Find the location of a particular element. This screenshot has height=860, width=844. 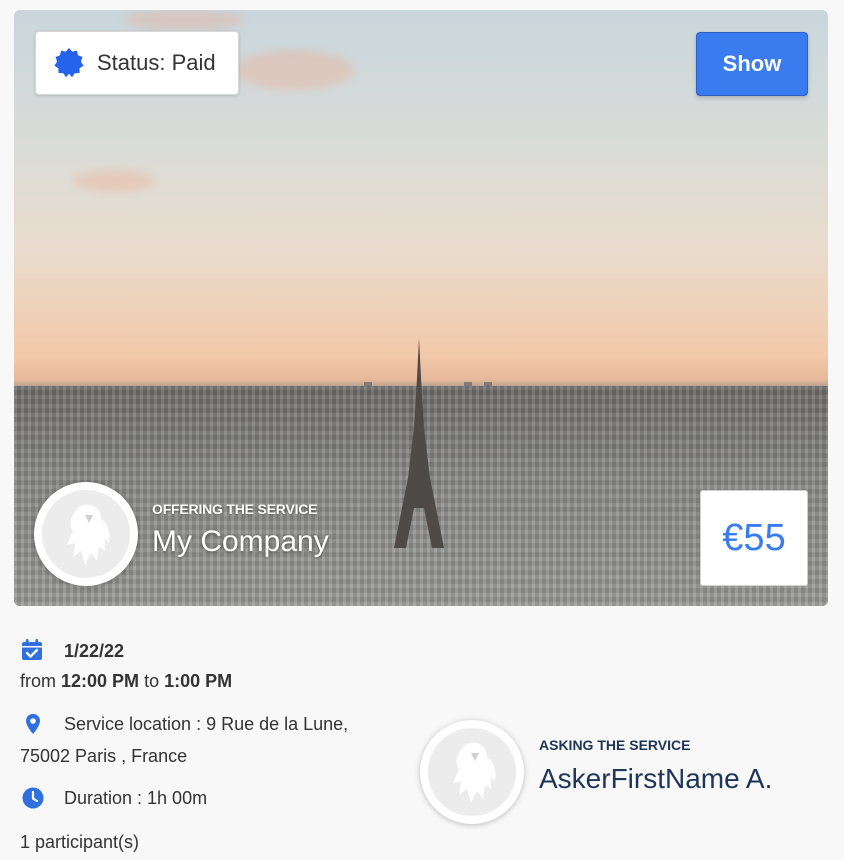

asking-label: ASKING THE SERVICE is located at coordinates (615, 745).